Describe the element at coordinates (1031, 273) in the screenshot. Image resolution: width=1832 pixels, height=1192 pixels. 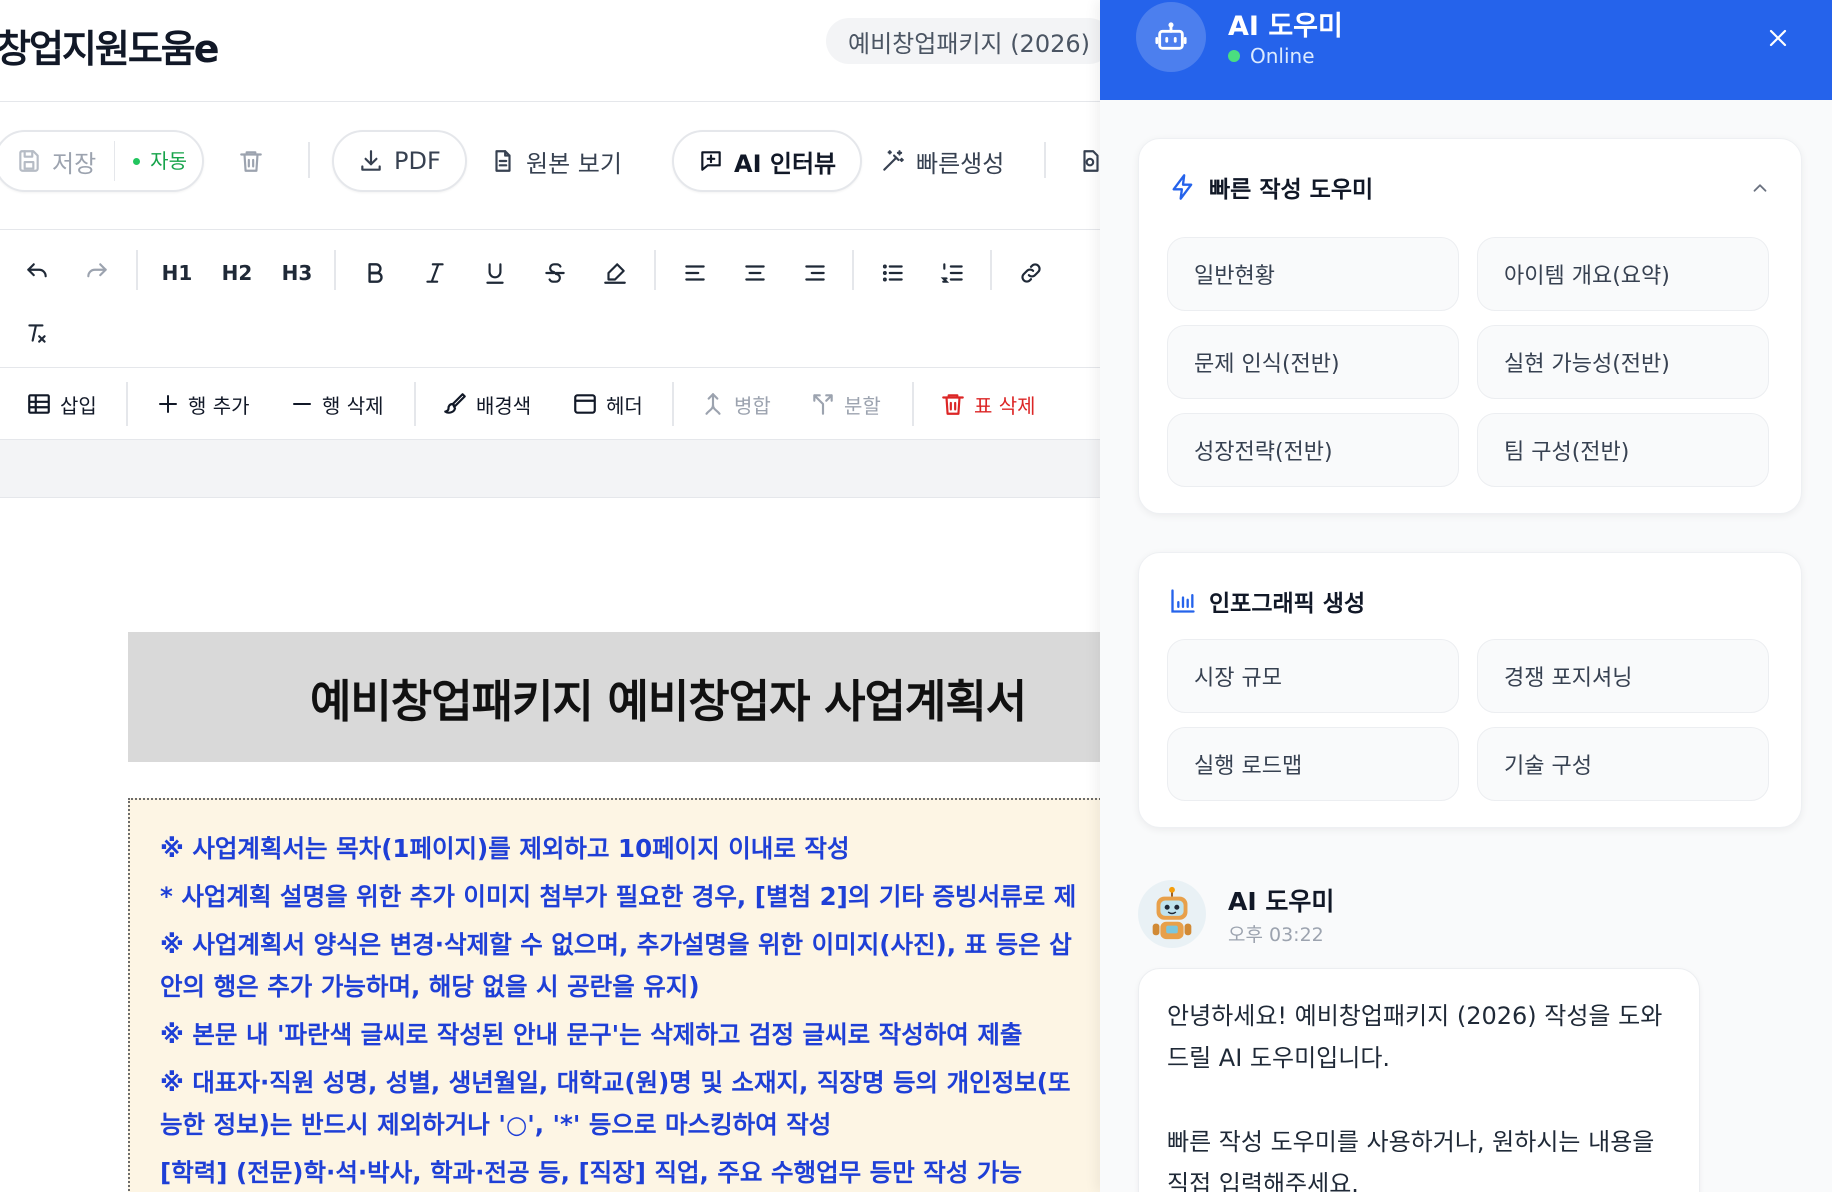
I see `link-button` at that location.